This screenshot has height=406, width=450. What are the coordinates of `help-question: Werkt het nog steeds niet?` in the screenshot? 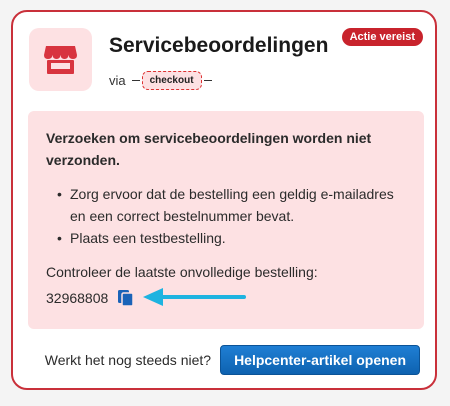 It's located at (128, 360).